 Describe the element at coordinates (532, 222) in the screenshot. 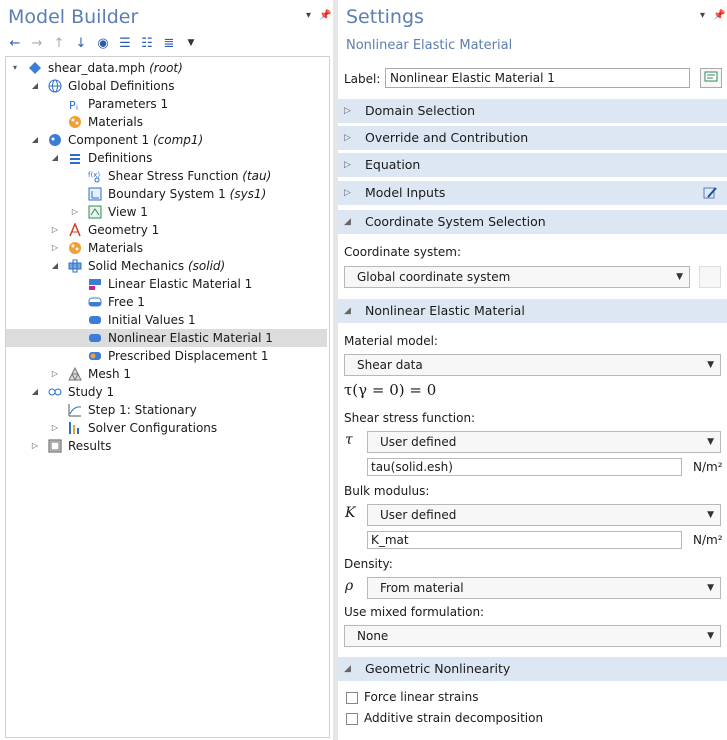

I see `section-coordinate-system-selection: ◢ Coordinate System Selection` at that location.